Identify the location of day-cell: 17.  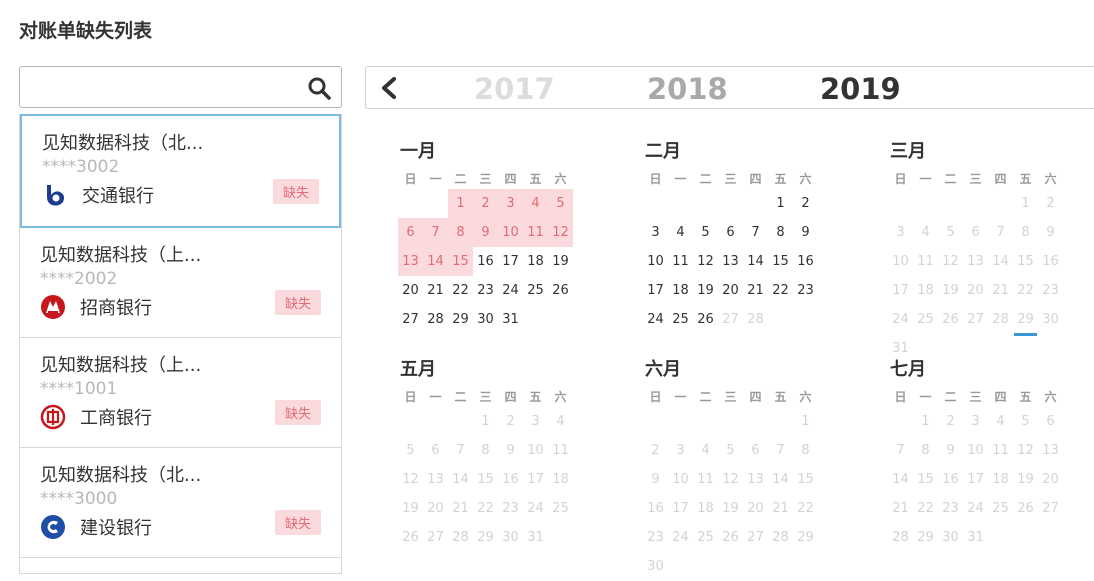
(900, 290).